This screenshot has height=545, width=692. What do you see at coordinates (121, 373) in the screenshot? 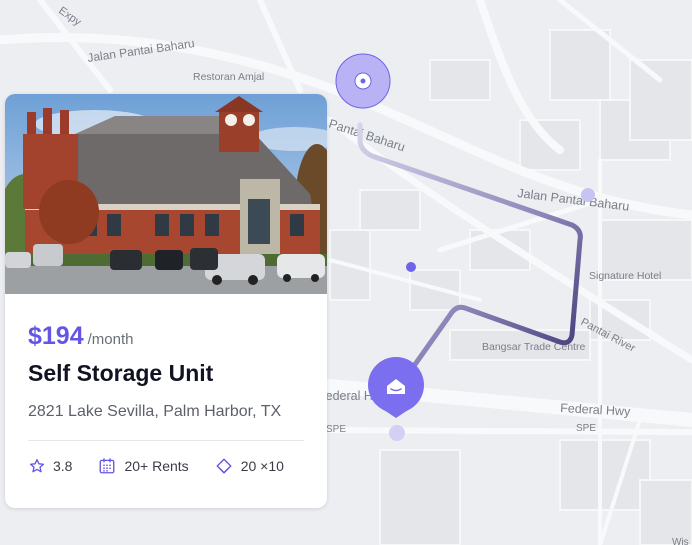
I see `listing-title: Self Storage Unit` at bounding box center [121, 373].